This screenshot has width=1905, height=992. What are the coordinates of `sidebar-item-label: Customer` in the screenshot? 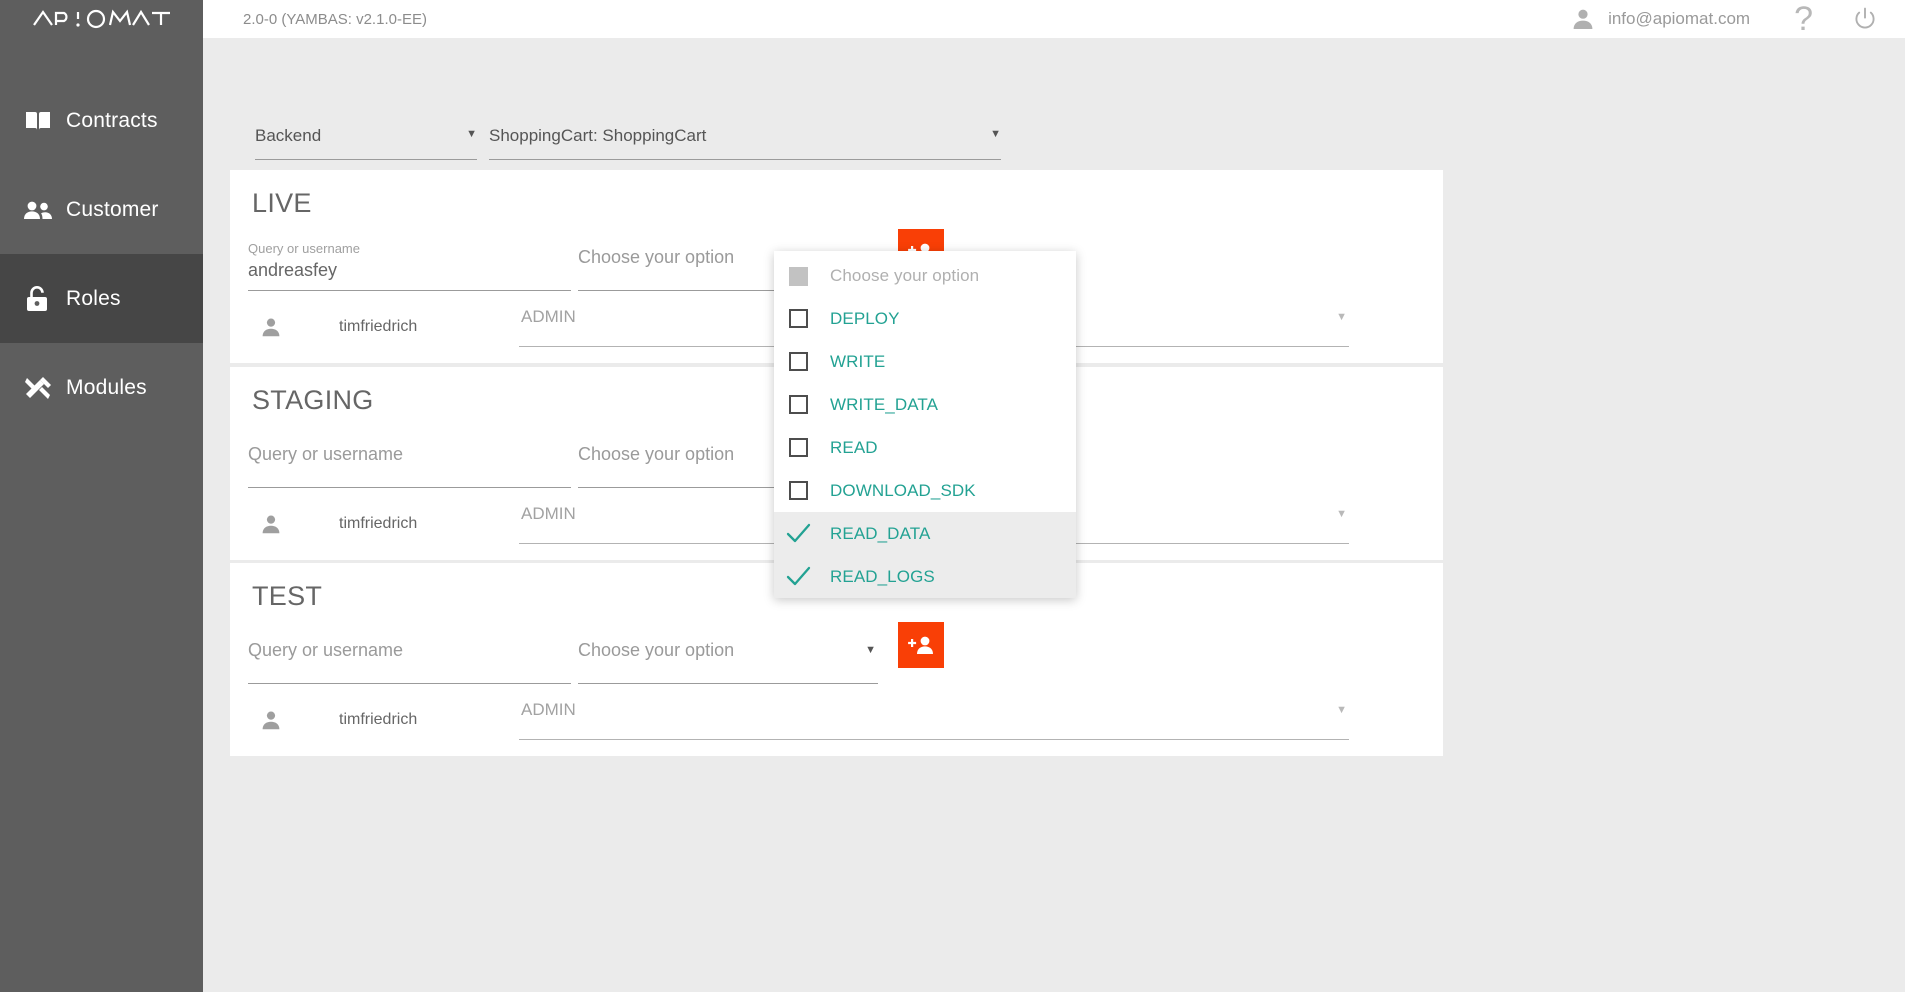 It's located at (112, 209).